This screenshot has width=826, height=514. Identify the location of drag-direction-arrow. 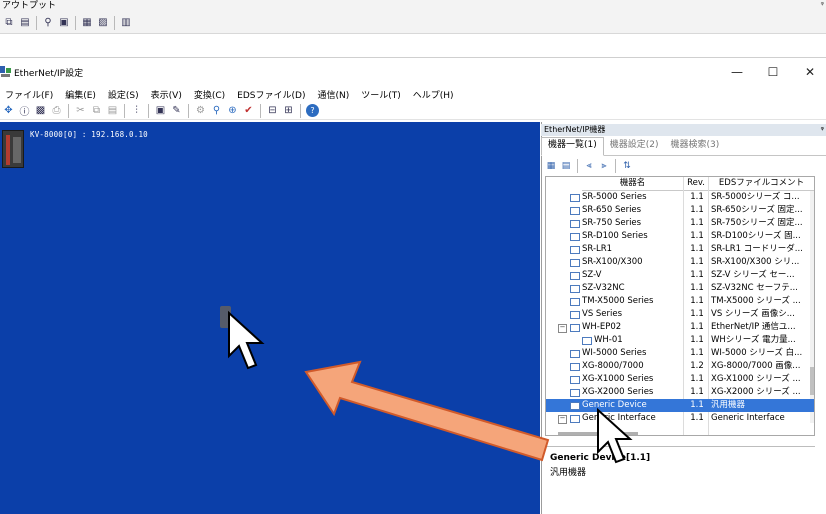
(427, 411).